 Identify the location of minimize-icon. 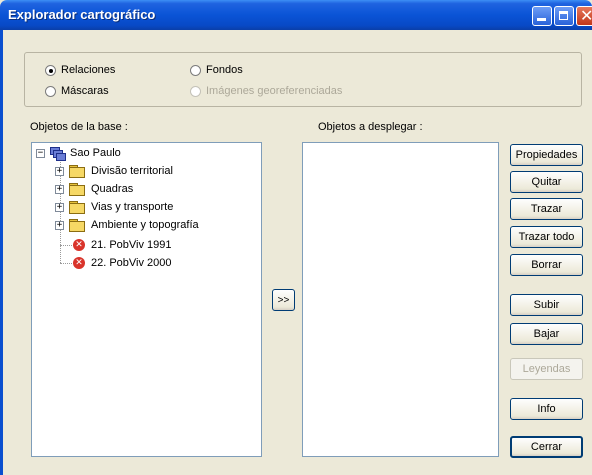
(541, 19).